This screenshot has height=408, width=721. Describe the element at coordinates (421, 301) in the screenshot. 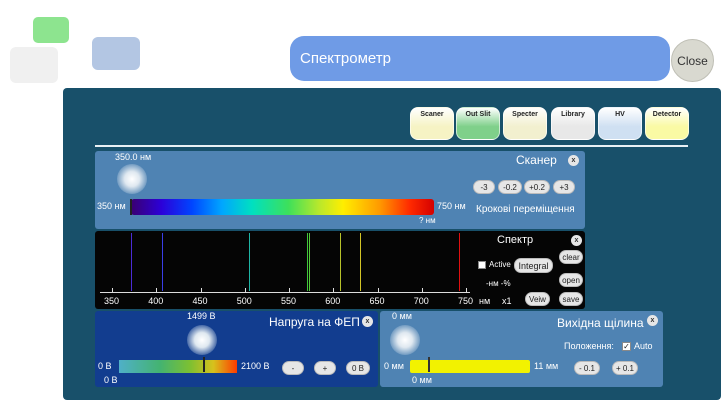

I see `spectrum-tick-label: 700` at that location.